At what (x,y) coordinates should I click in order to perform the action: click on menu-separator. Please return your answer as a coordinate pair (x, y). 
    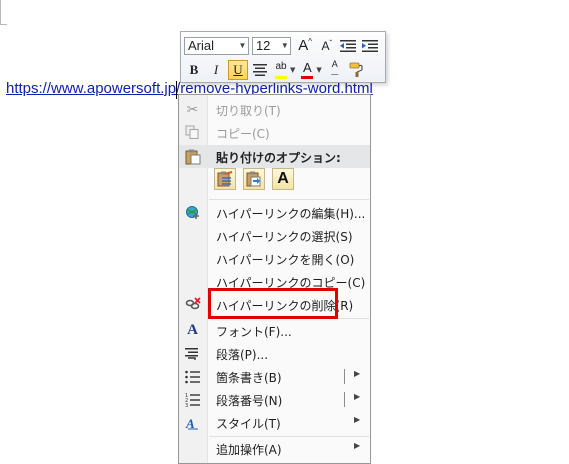
    Looking at the image, I should click on (289, 199).